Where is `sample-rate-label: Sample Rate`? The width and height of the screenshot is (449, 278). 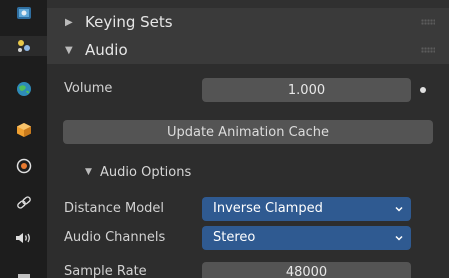
sample-rate-label: Sample Rate is located at coordinates (105, 271).